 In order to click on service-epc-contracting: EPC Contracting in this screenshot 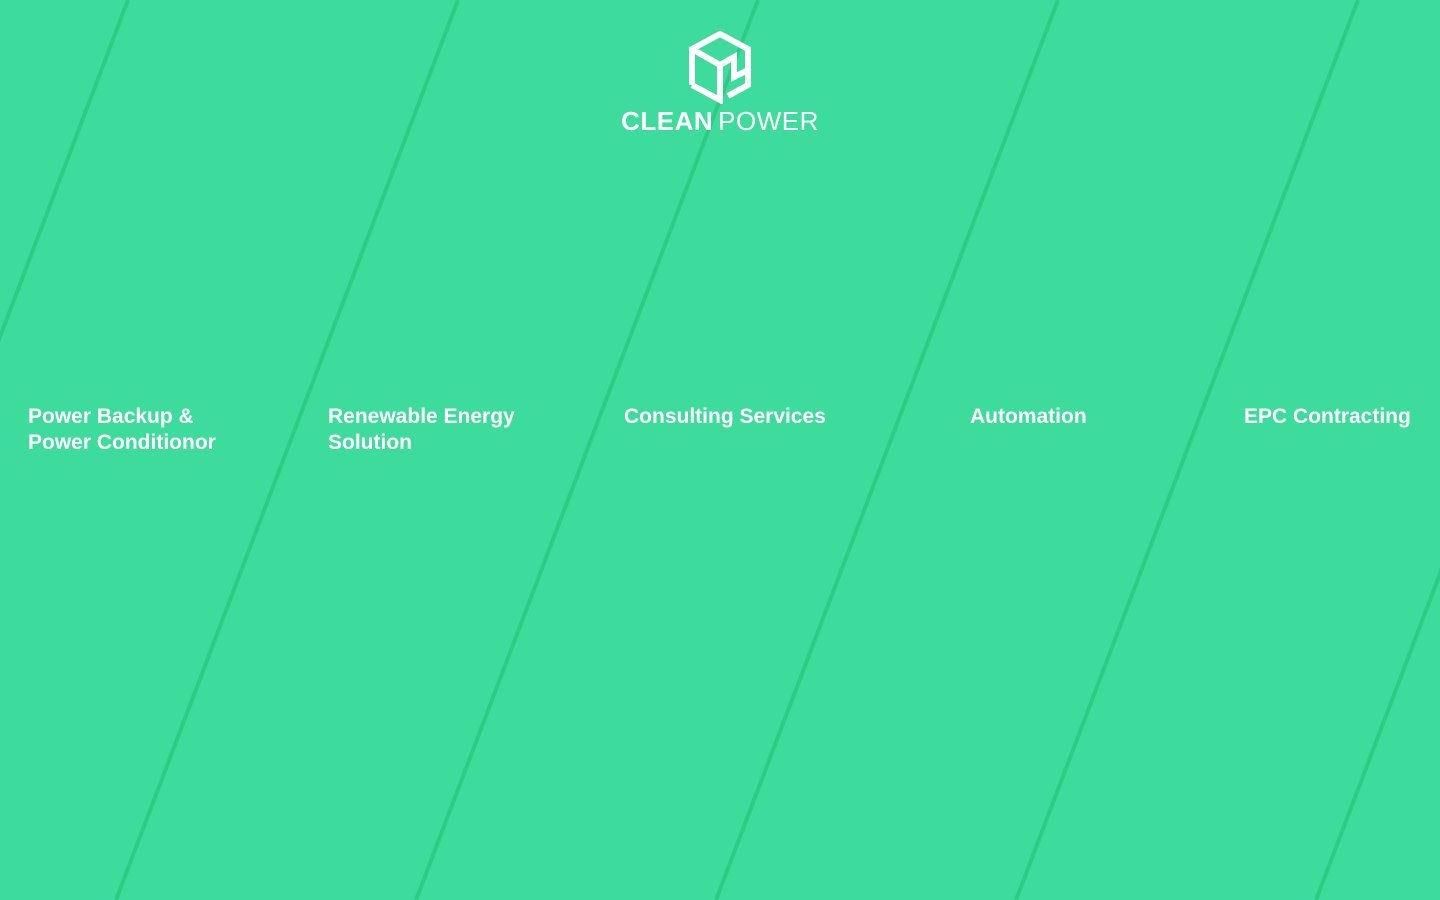, I will do `click(1327, 417)`.